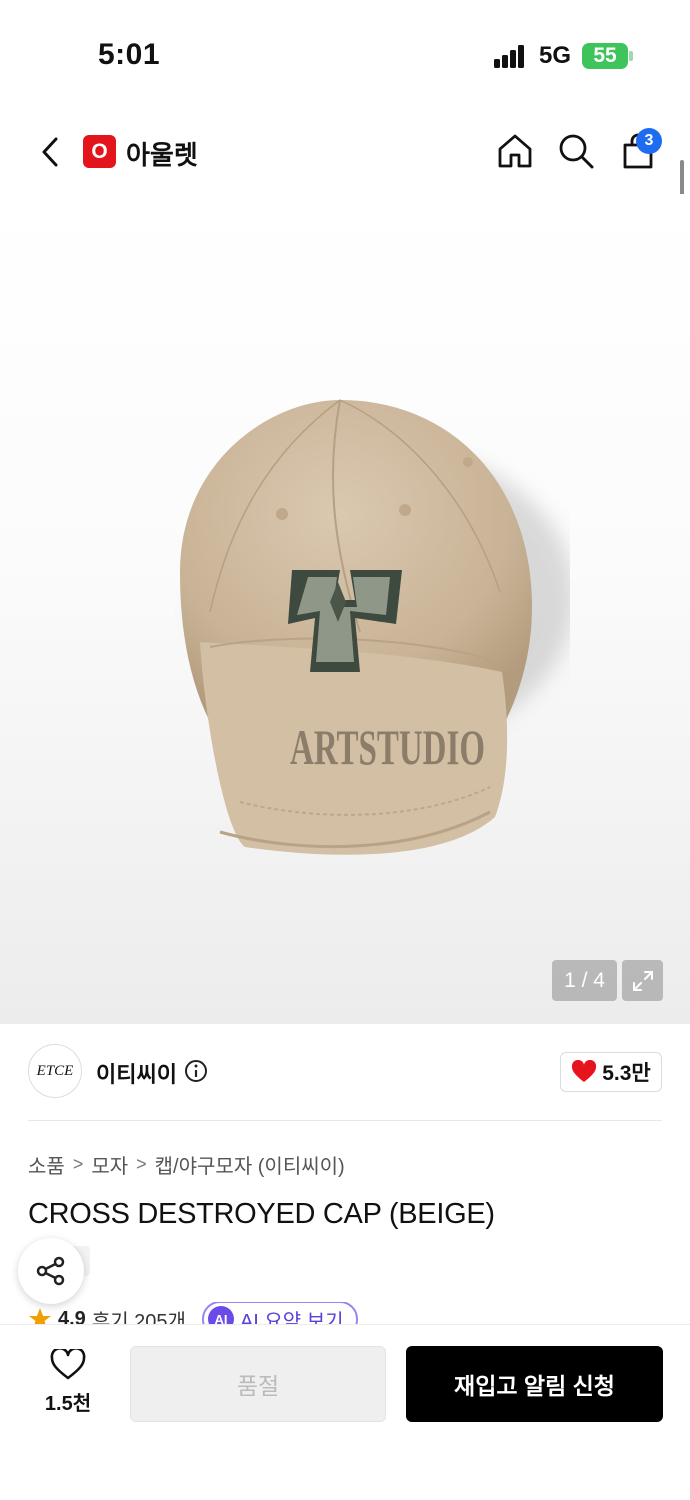 This screenshot has height=1500, width=690. Describe the element at coordinates (55, 1071) in the screenshot. I see `brand-logo: ETCE` at that location.